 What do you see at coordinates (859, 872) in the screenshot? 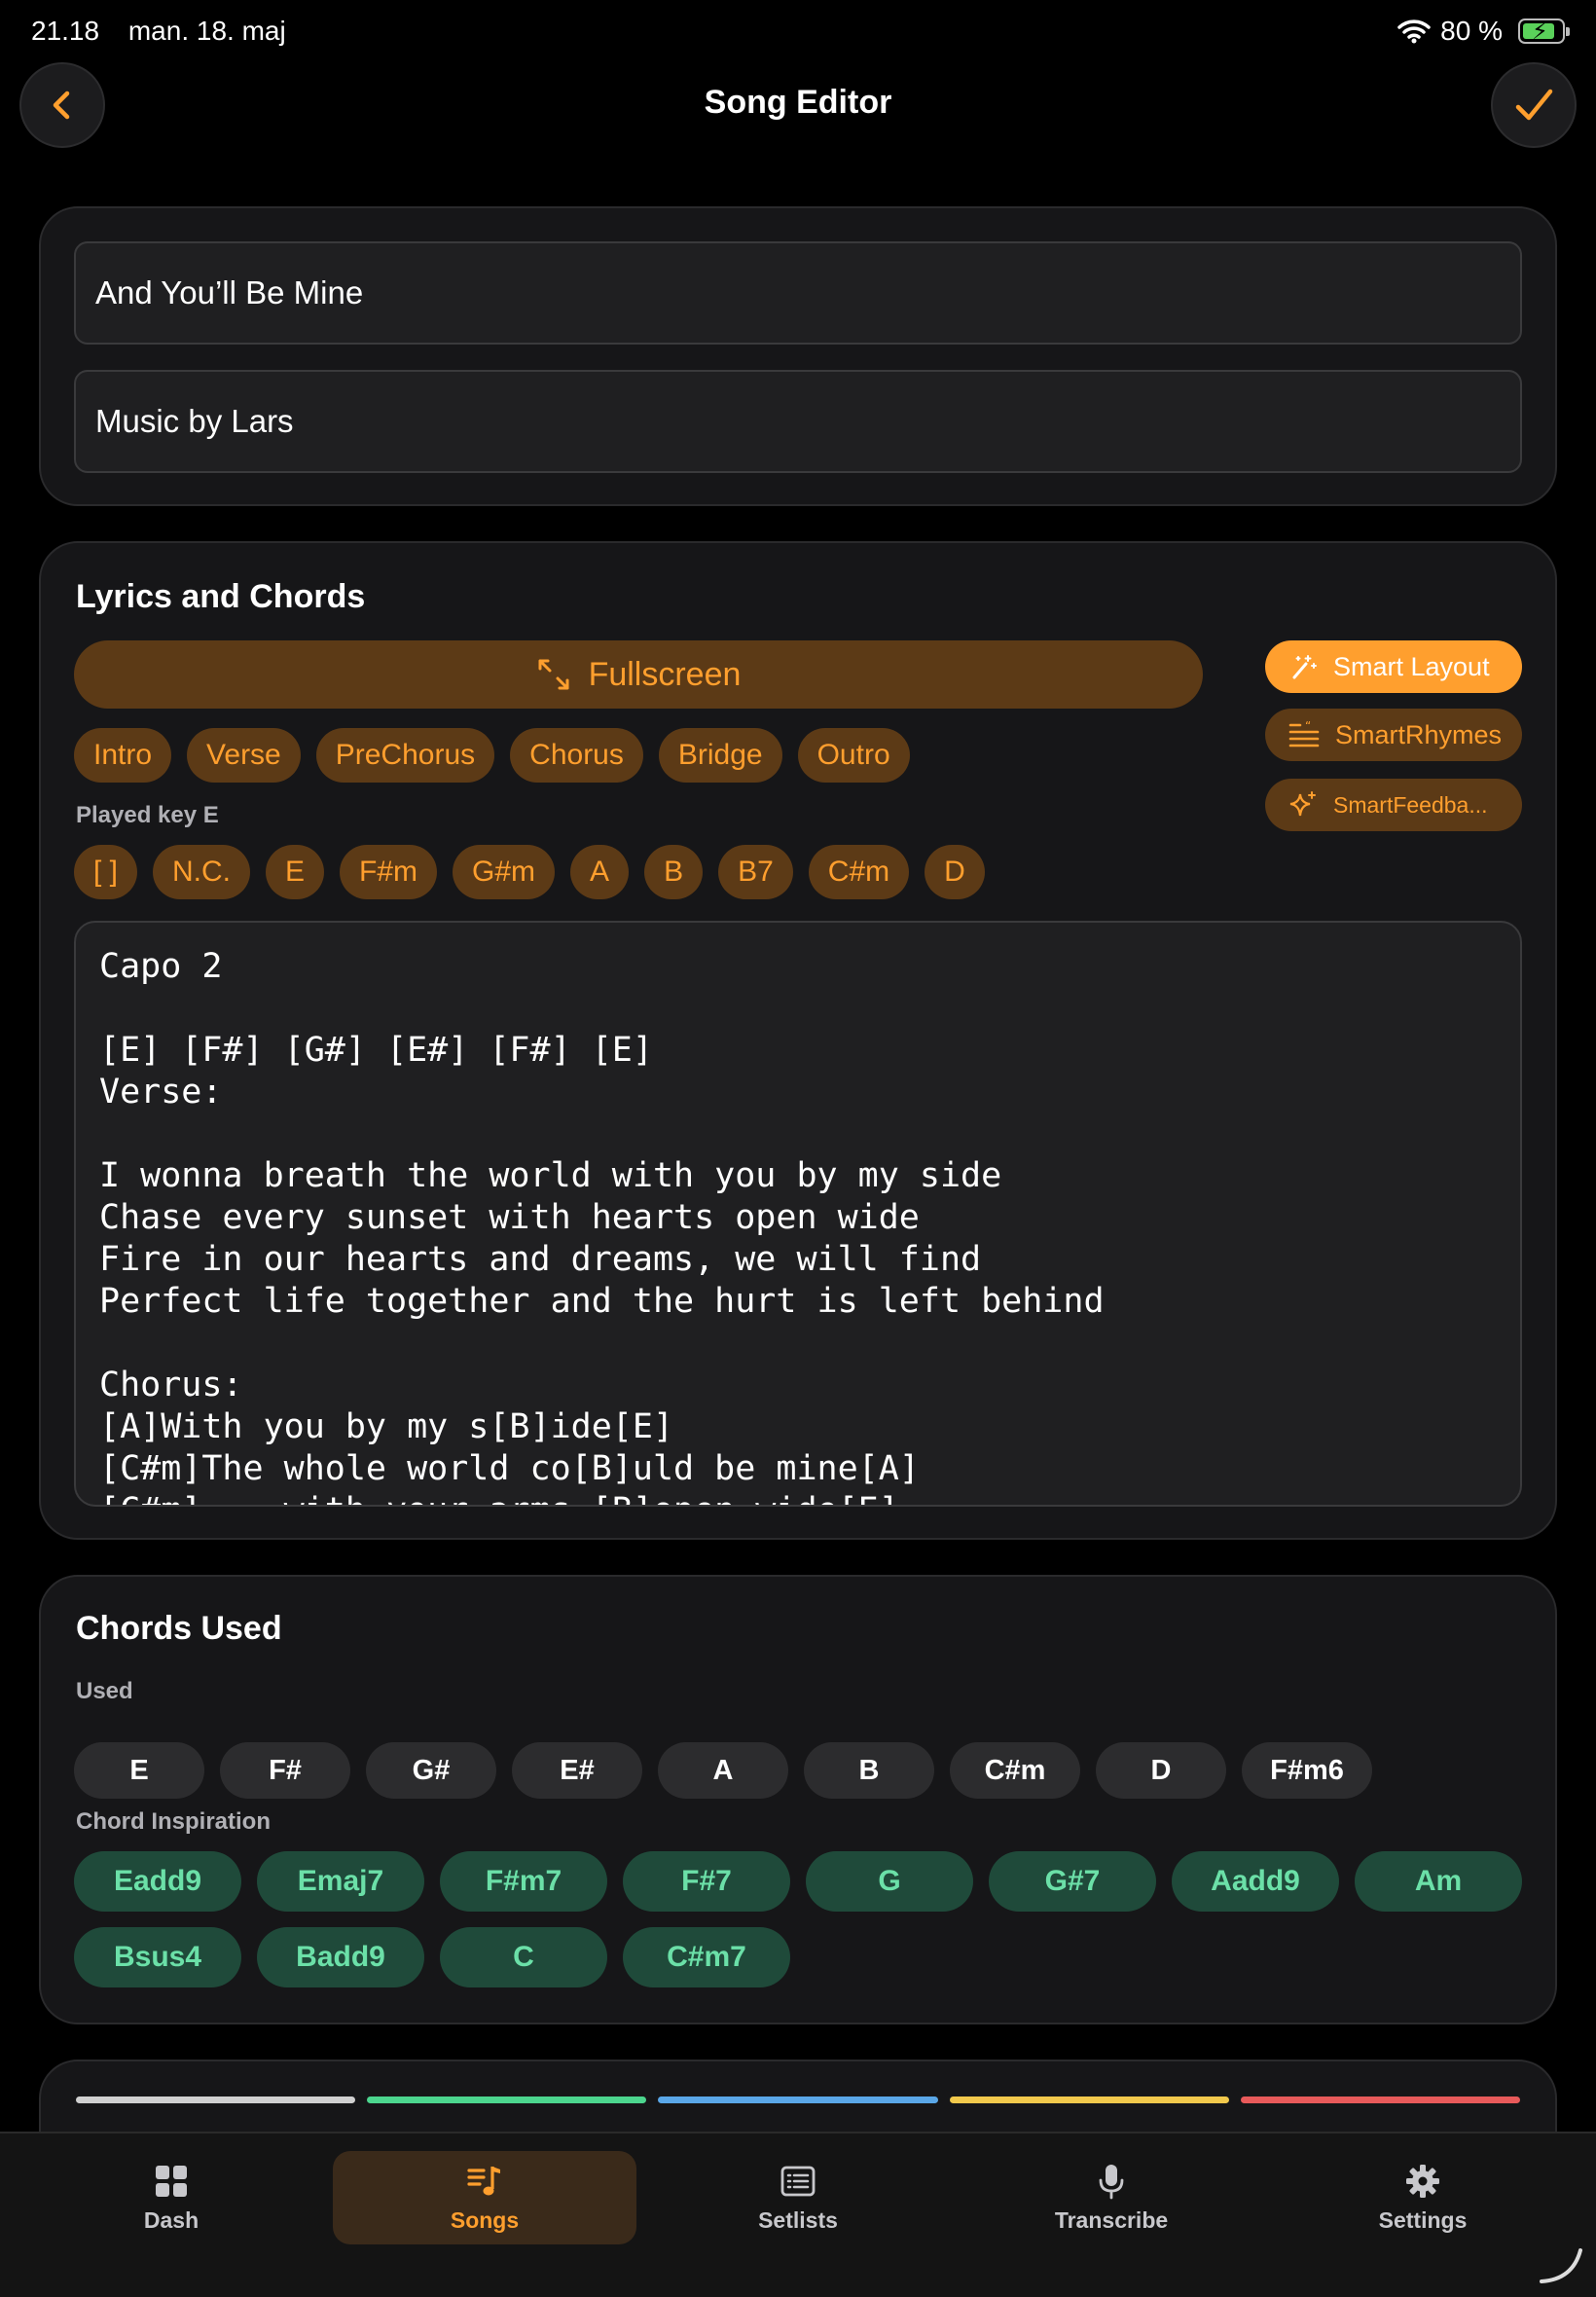
I see `chord-button: C#m` at bounding box center [859, 872].